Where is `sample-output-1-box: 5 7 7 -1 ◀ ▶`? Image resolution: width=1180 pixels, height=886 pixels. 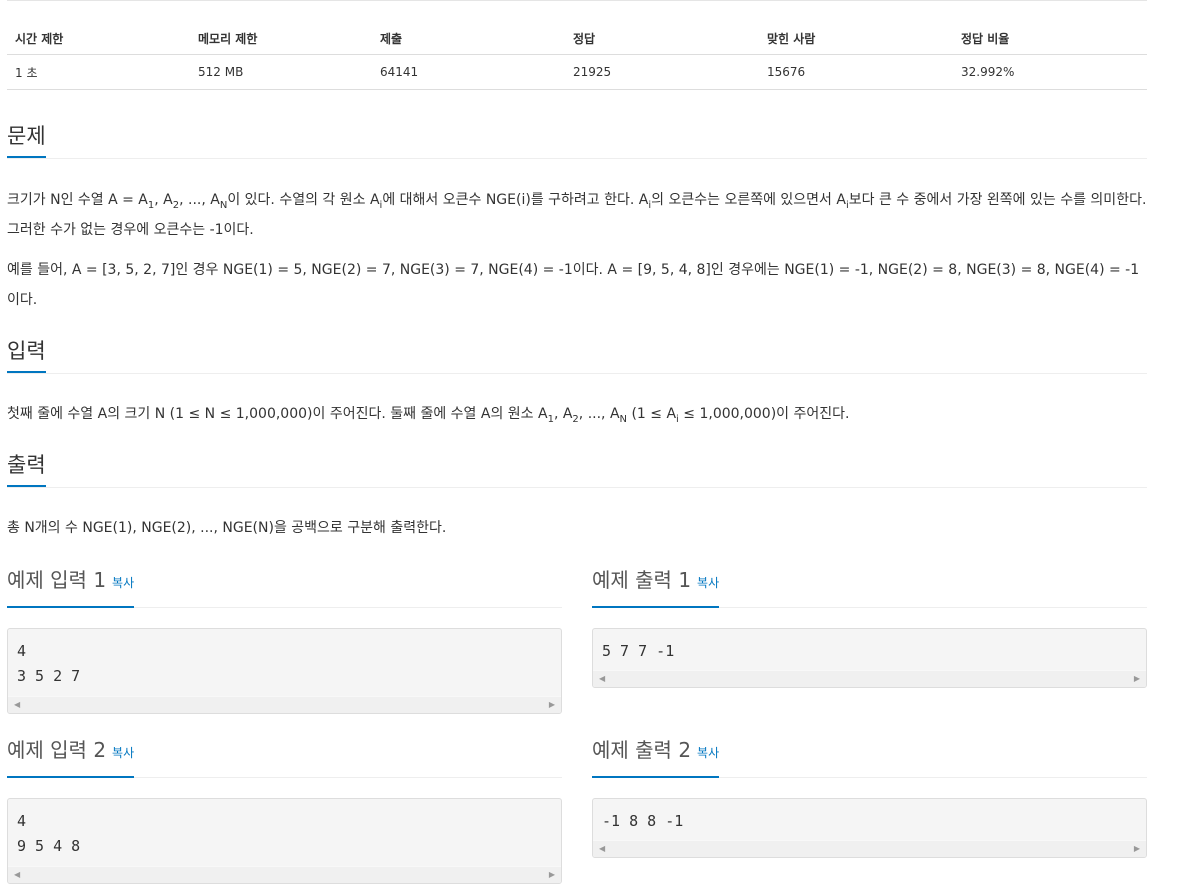 sample-output-1-box: 5 7 7 -1 ◀ ▶ is located at coordinates (869, 658).